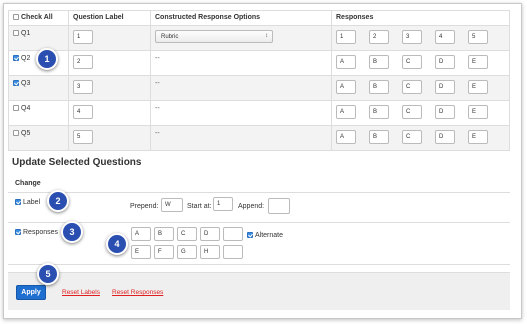  Describe the element at coordinates (38, 88) in the screenshot. I see `question-select-cell: Q3` at that location.